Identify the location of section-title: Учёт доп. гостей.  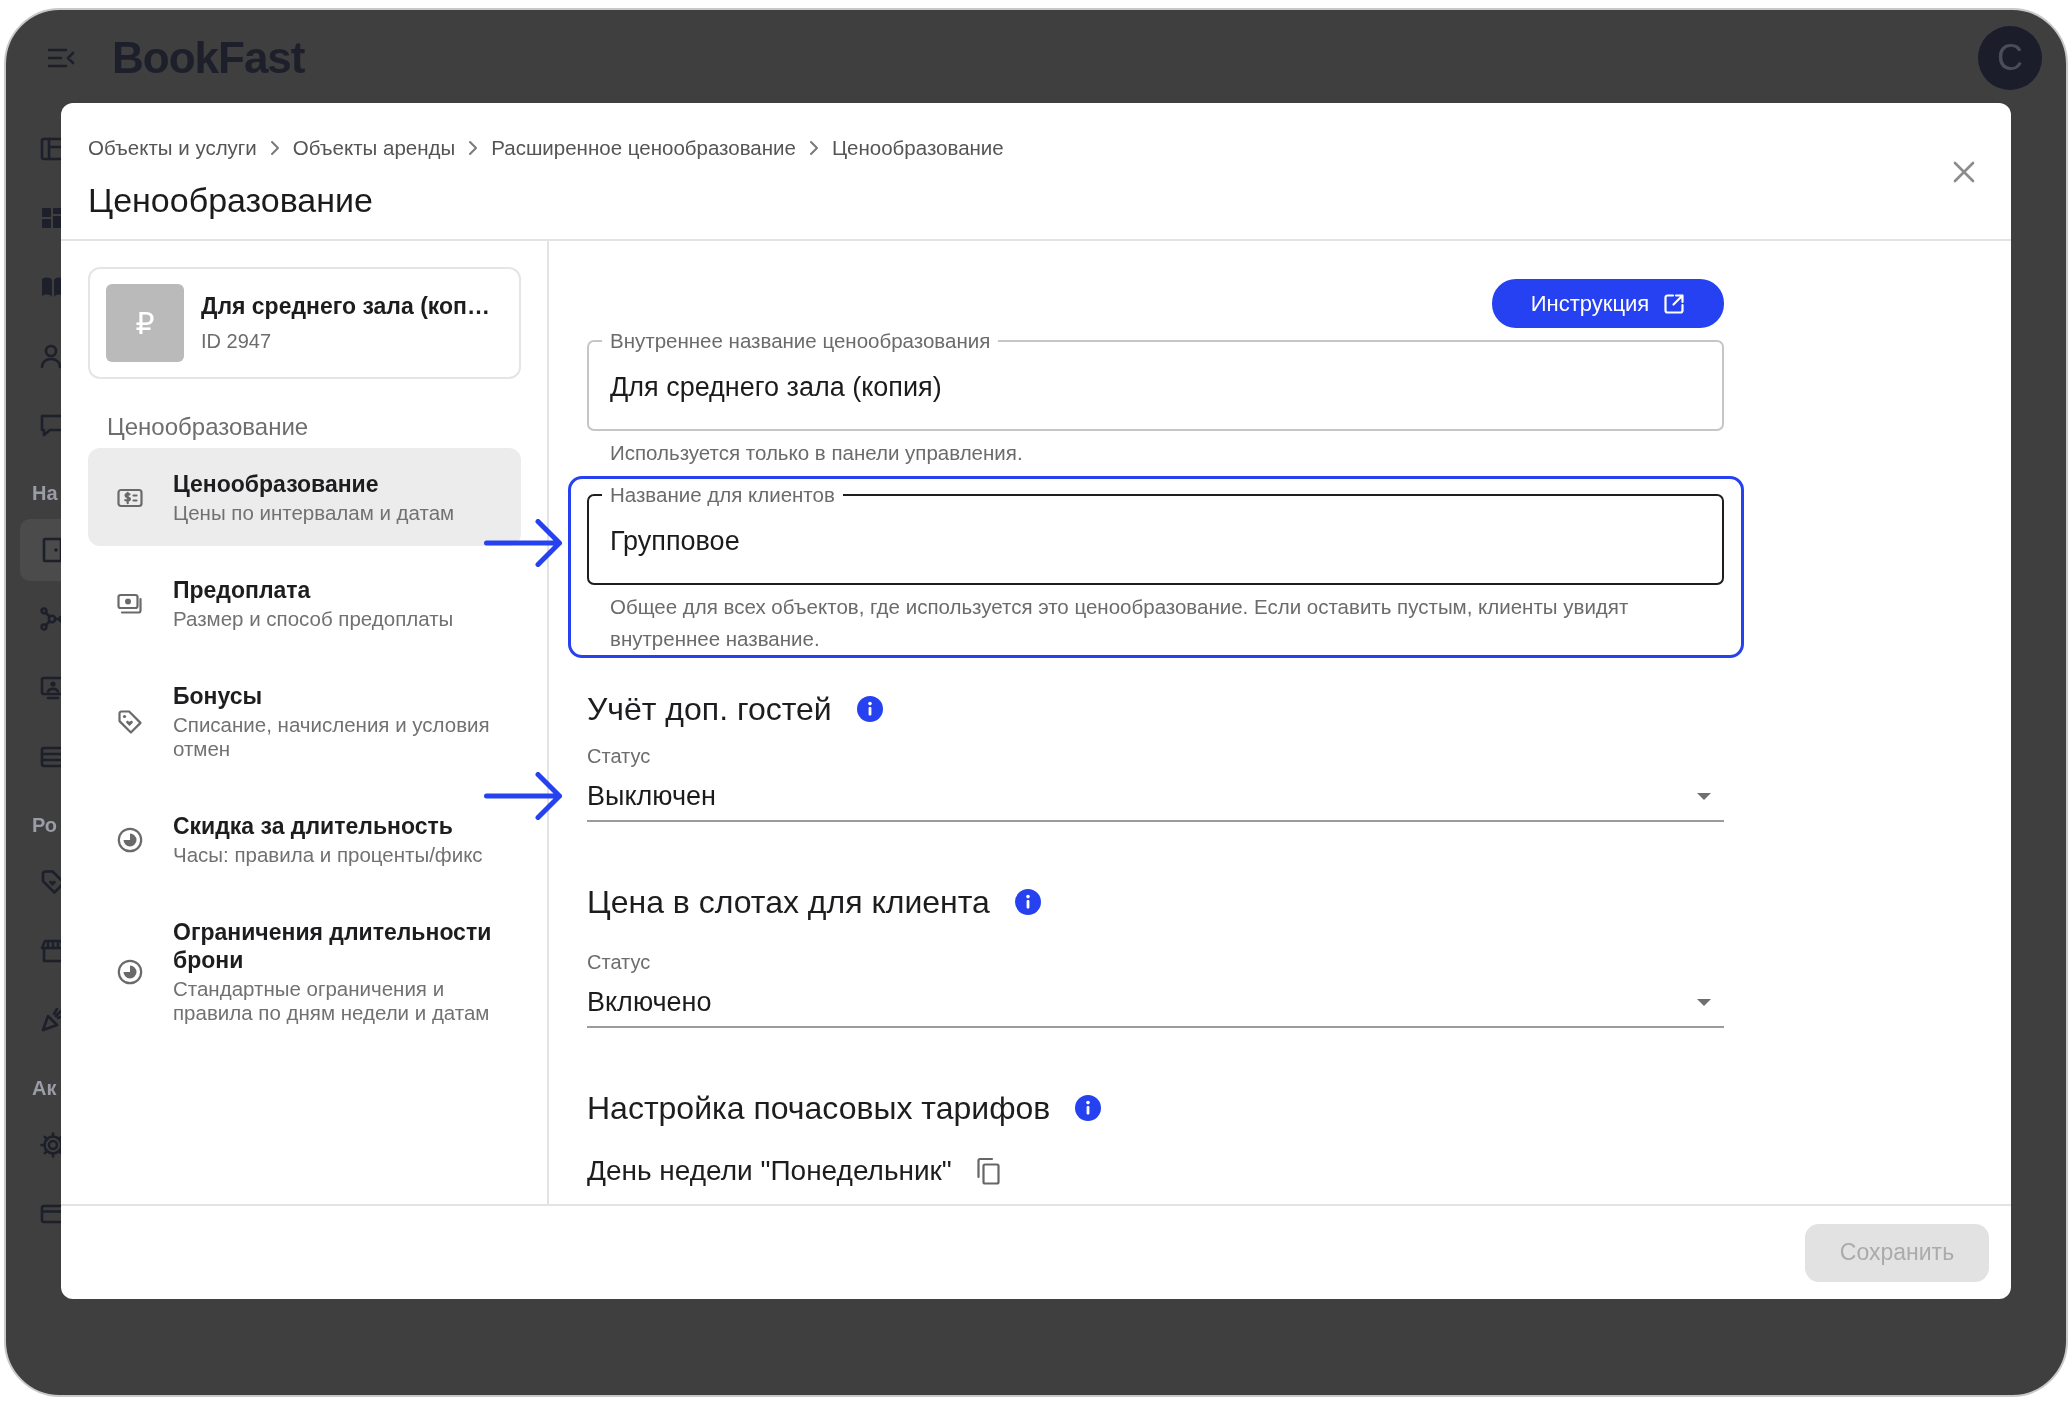
(709, 709).